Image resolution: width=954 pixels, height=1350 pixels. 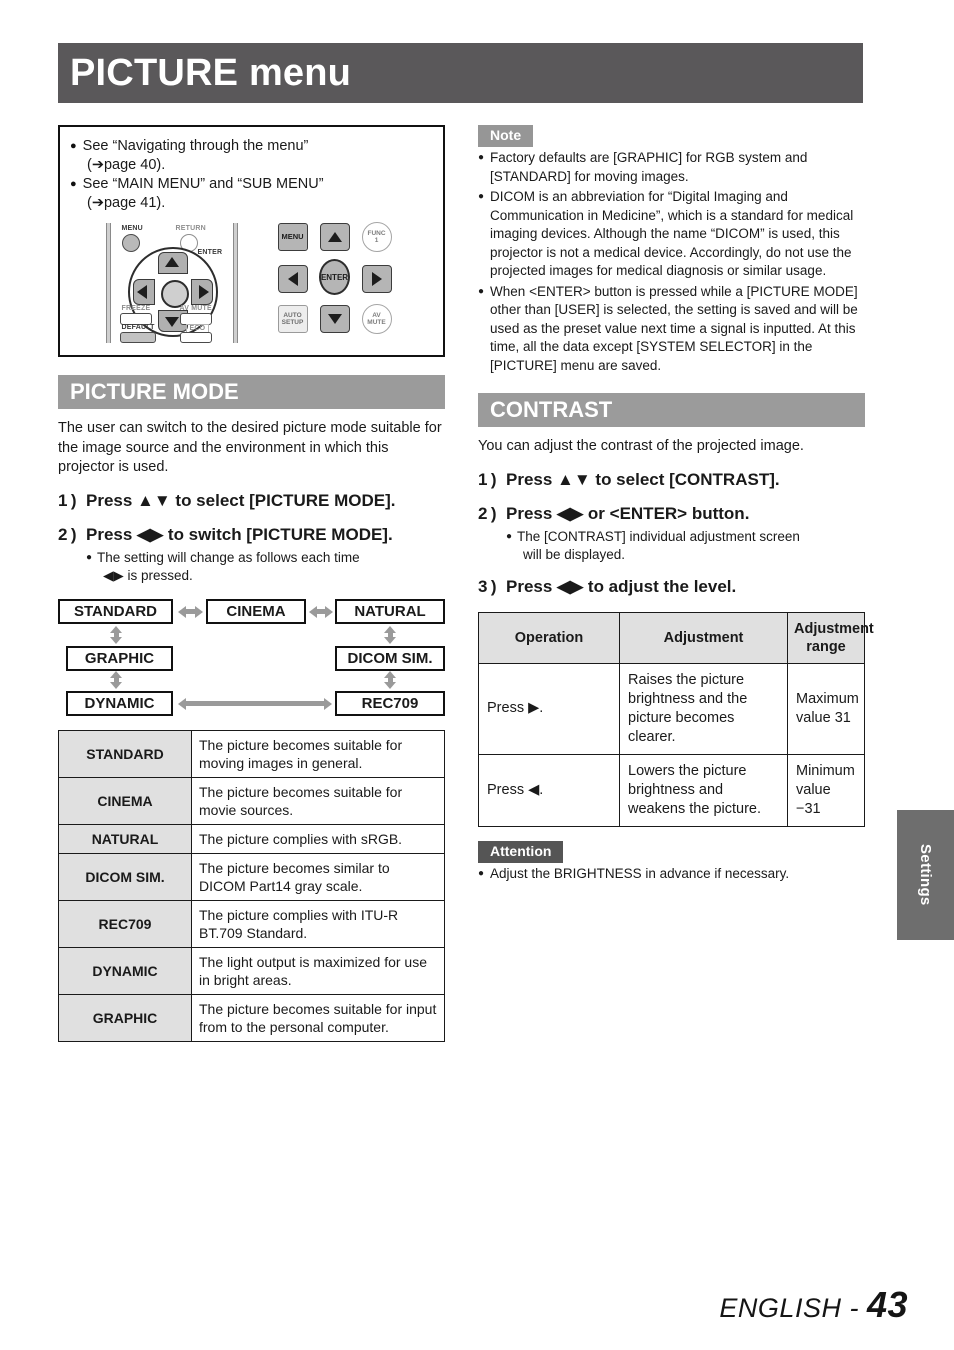 What do you see at coordinates (255, 703) in the screenshot?
I see `flow-arrow-dynamic-rec709` at bounding box center [255, 703].